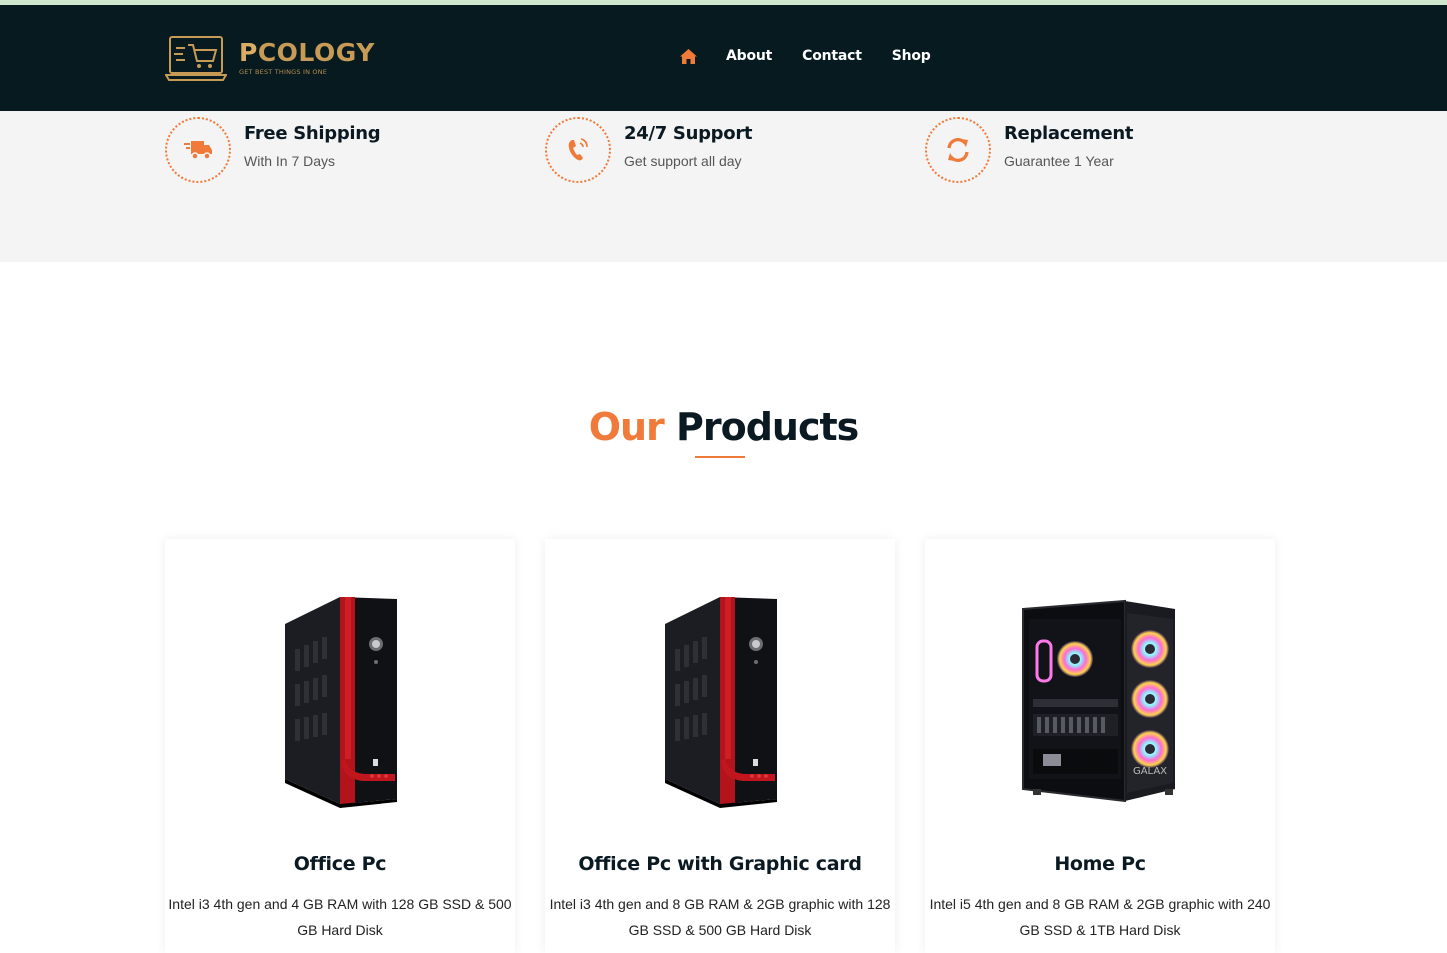 The image size is (1447, 953). Describe the element at coordinates (1069, 133) in the screenshot. I see `feature-title: Replacement` at that location.